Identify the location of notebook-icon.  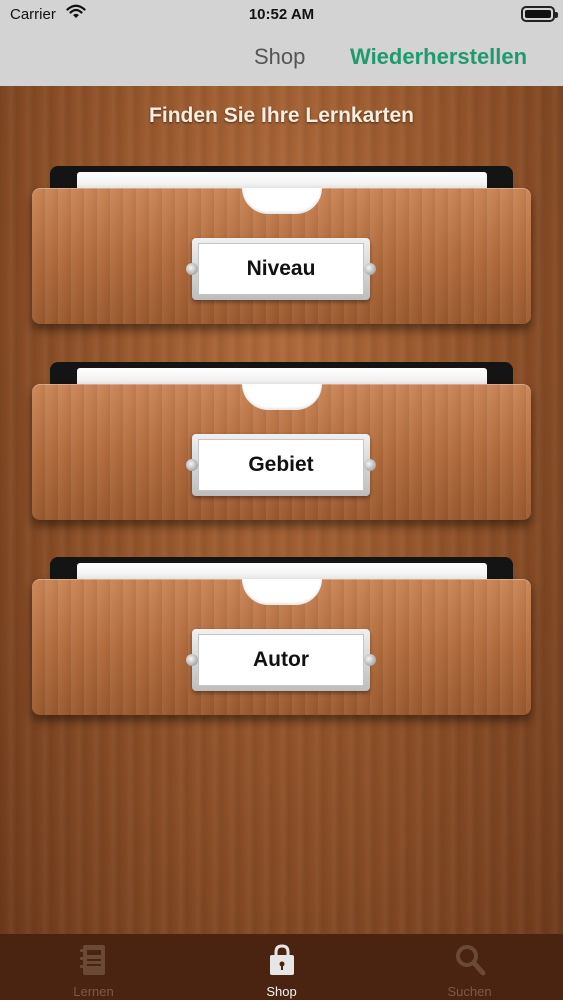
(92, 960).